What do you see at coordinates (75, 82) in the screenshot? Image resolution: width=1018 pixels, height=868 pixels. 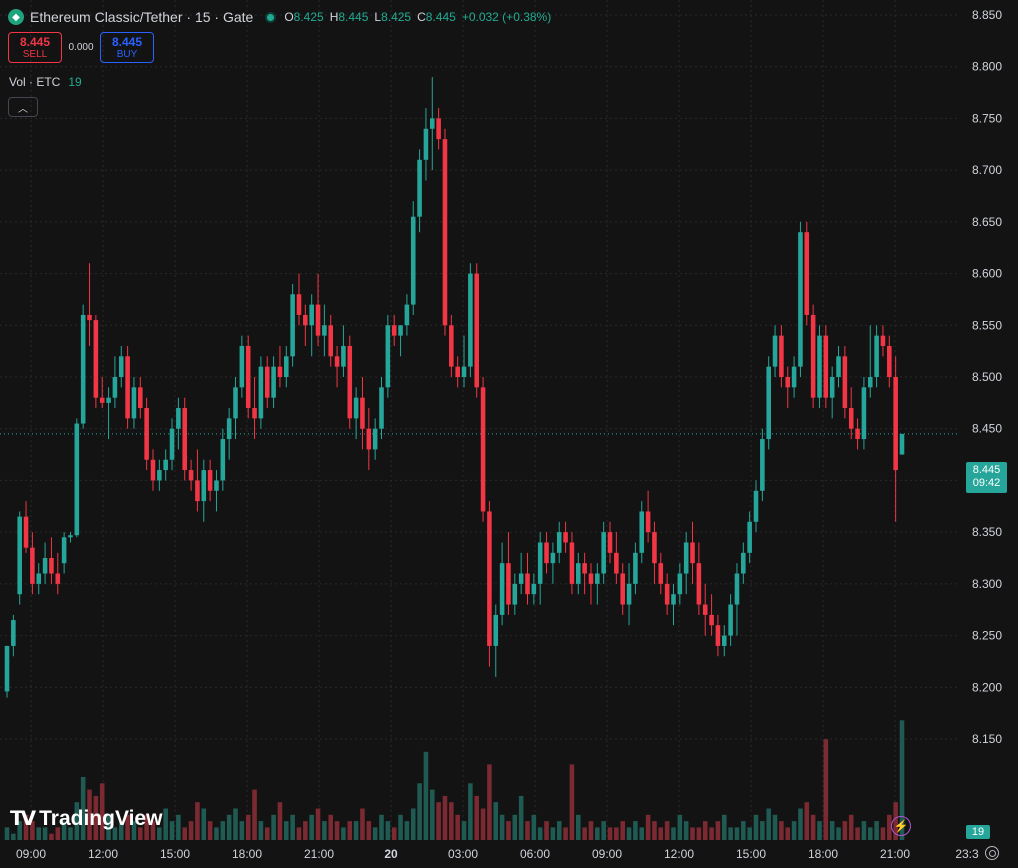 I see `volume-value: 19` at bounding box center [75, 82].